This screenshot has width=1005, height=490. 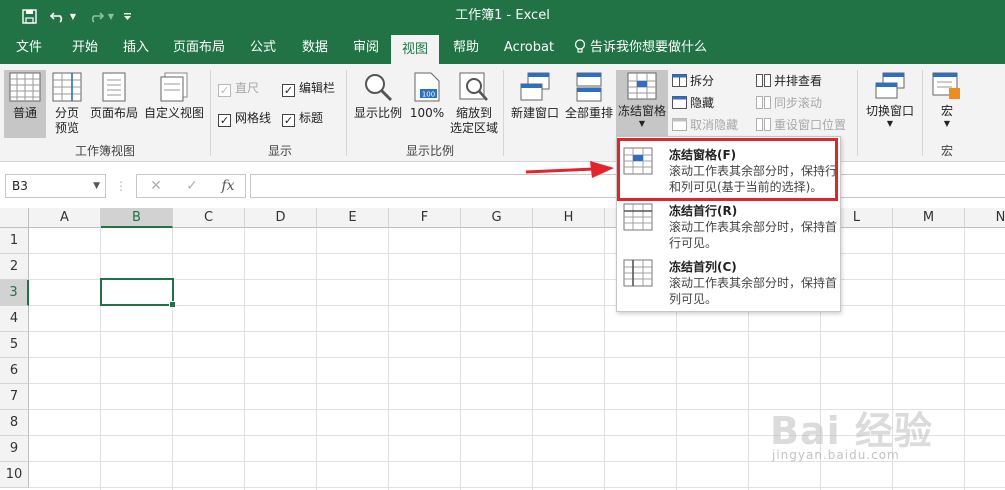 I want to click on macros-button: 宏 ▼, so click(x=947, y=106).